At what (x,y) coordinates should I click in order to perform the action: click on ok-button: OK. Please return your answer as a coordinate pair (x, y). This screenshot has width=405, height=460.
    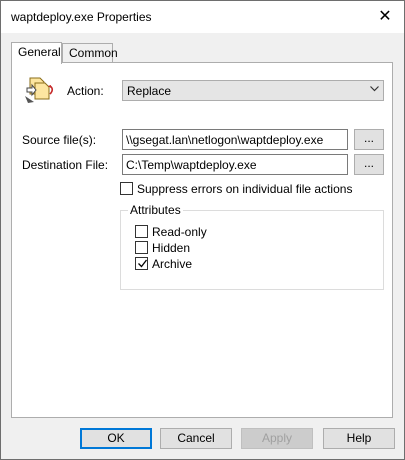
    Looking at the image, I should click on (116, 438).